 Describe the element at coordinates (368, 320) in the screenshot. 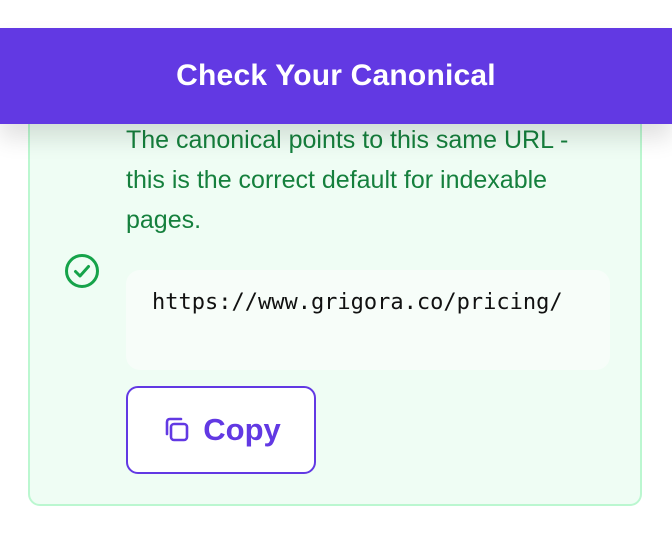

I see `canonical-url-box: https://www.grigora.co/pricing/` at that location.